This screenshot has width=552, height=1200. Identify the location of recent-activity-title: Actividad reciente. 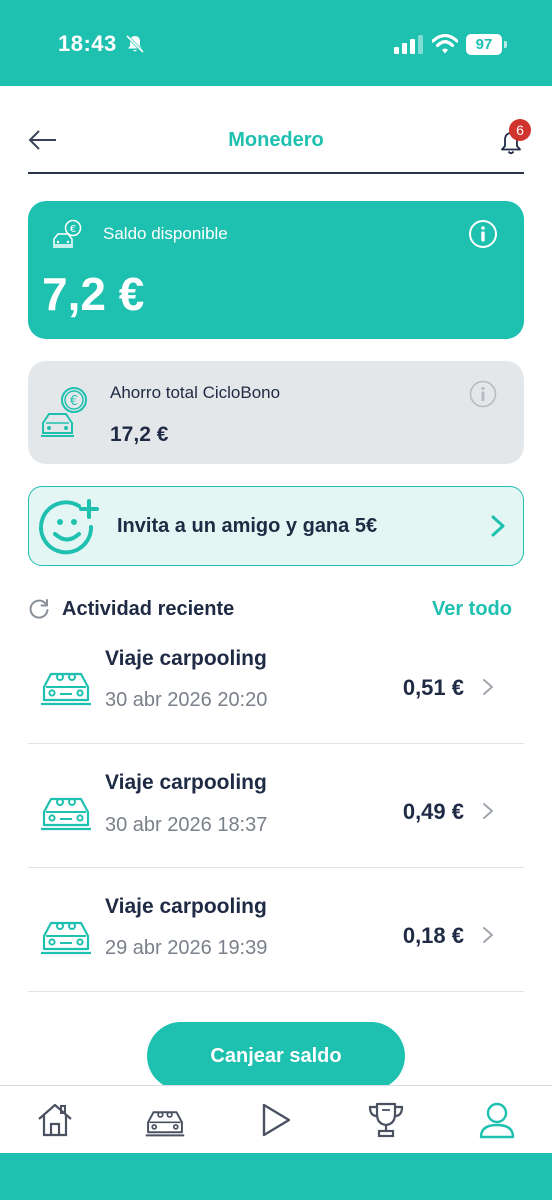
(148, 609).